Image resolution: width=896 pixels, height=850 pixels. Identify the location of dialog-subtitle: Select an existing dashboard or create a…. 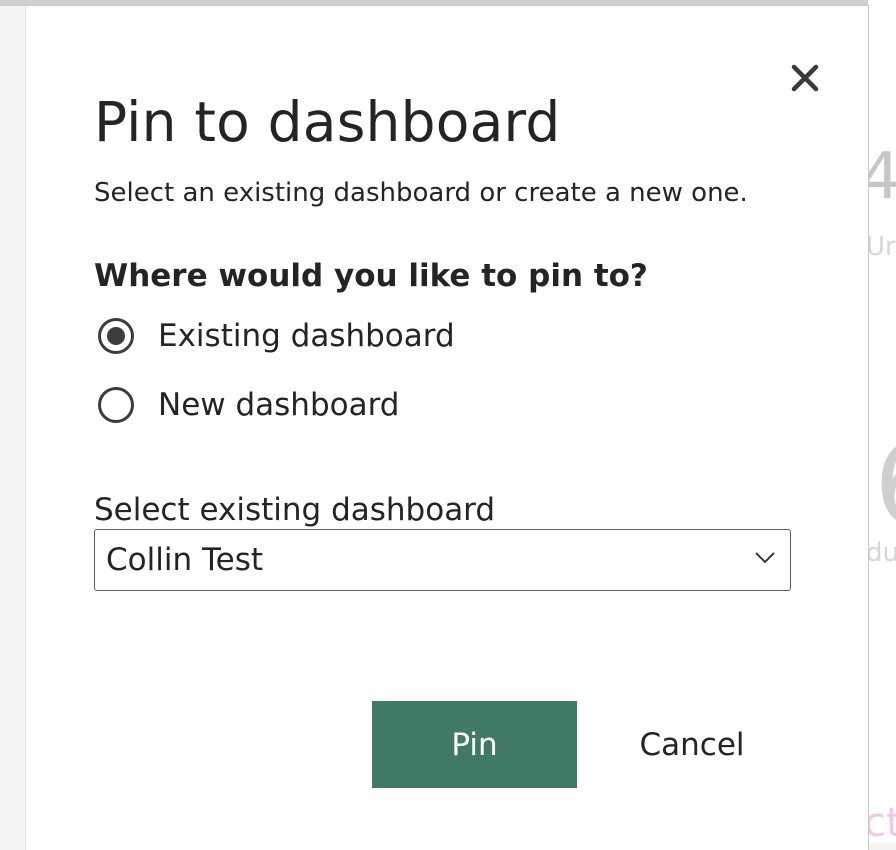
(421, 193).